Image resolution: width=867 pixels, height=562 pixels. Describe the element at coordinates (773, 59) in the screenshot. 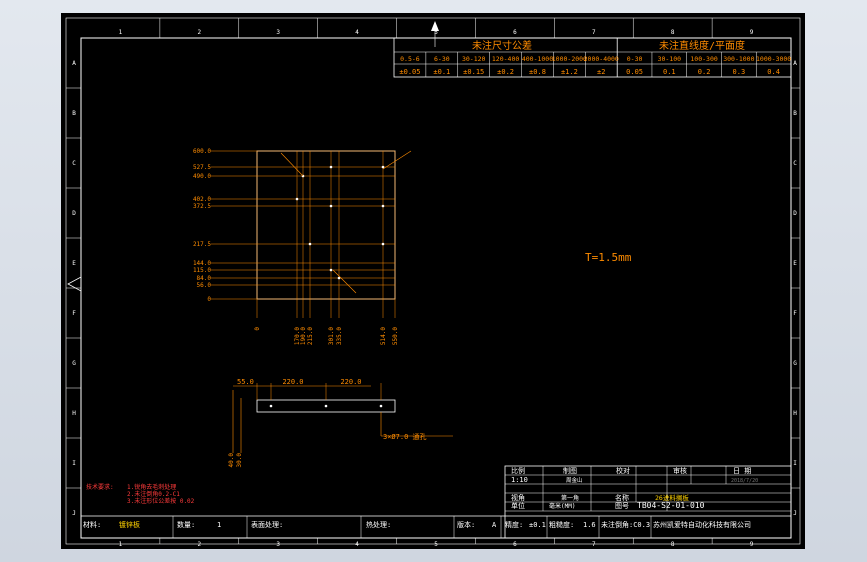

I see `flat-range: 1000-3000` at that location.